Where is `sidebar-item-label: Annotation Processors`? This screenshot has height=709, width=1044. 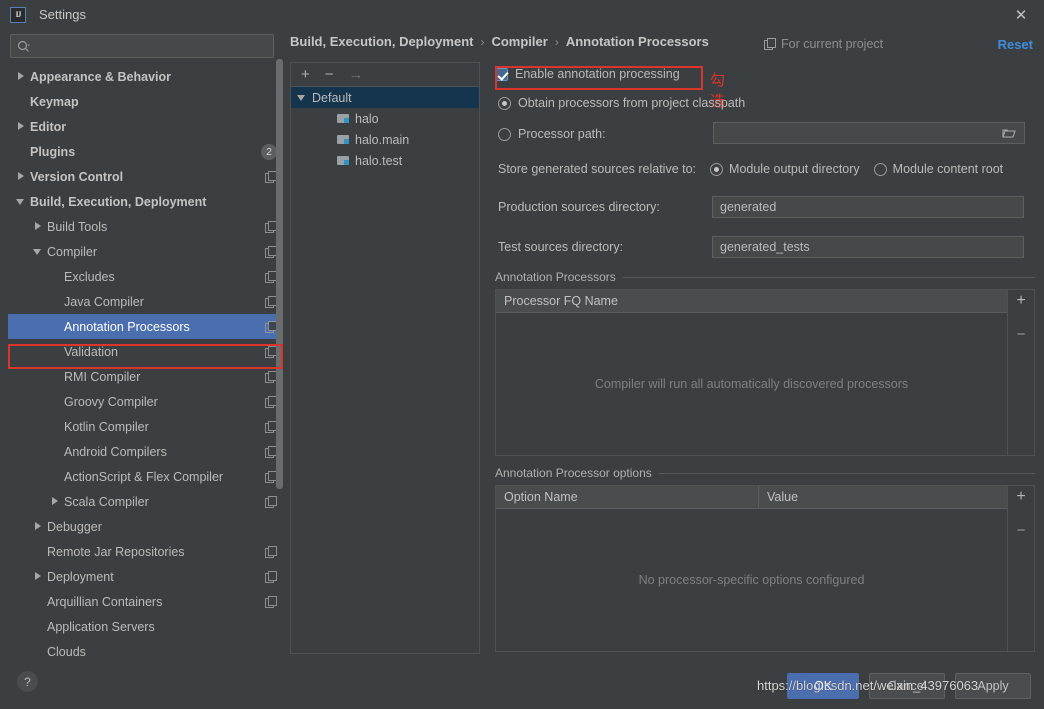 sidebar-item-label: Annotation Processors is located at coordinates (127, 326).